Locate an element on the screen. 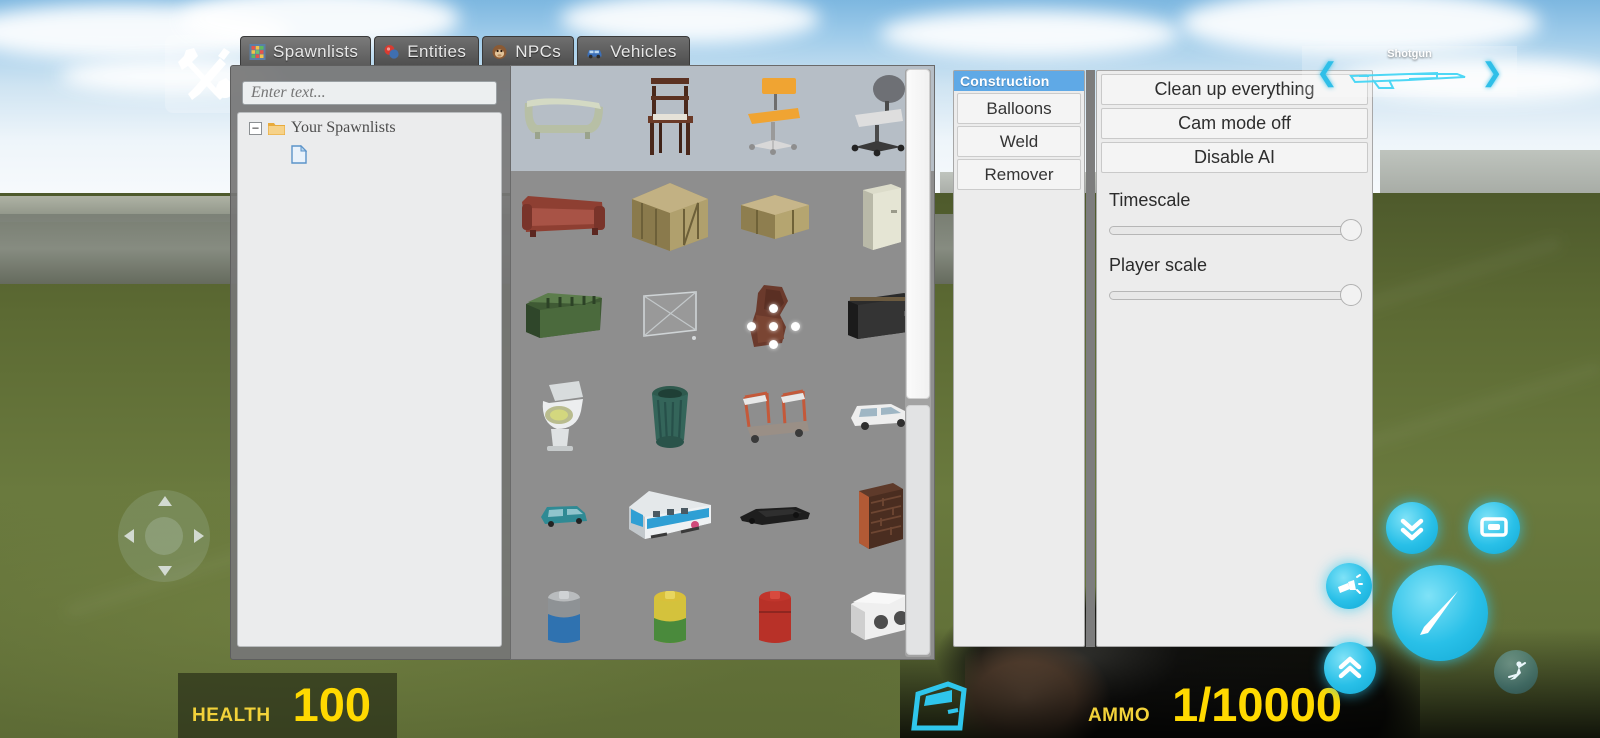 The width and height of the screenshot is (1600, 738). spawn-icon-wooden-chair is located at coordinates (670, 116).